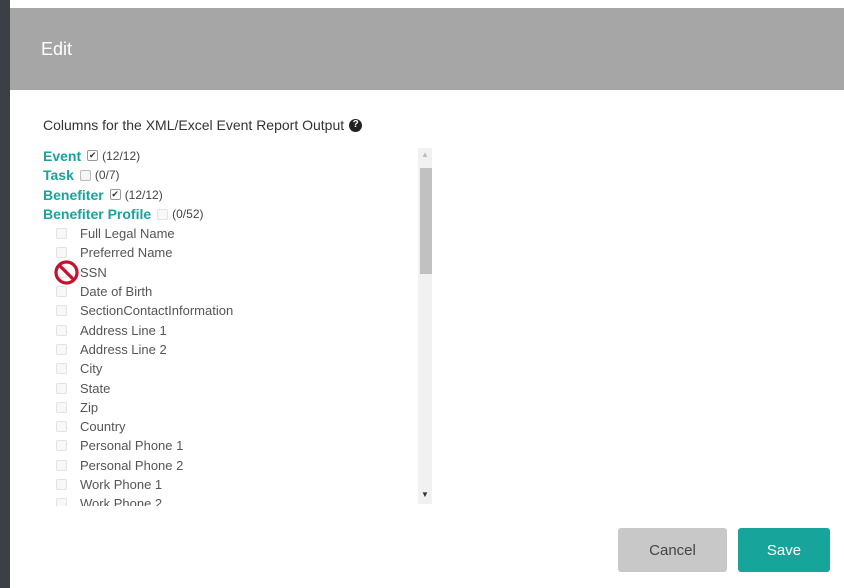  I want to click on list-item: Work Phone 2, so click(239, 500).